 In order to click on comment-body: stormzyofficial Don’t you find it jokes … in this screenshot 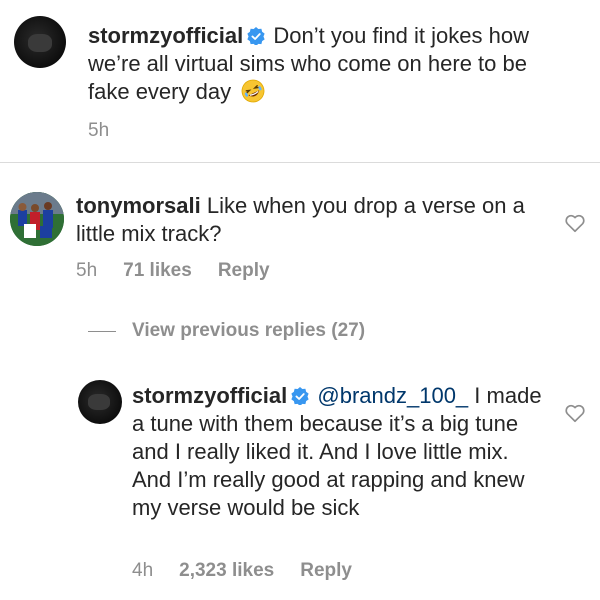, I will do `click(323, 64)`.